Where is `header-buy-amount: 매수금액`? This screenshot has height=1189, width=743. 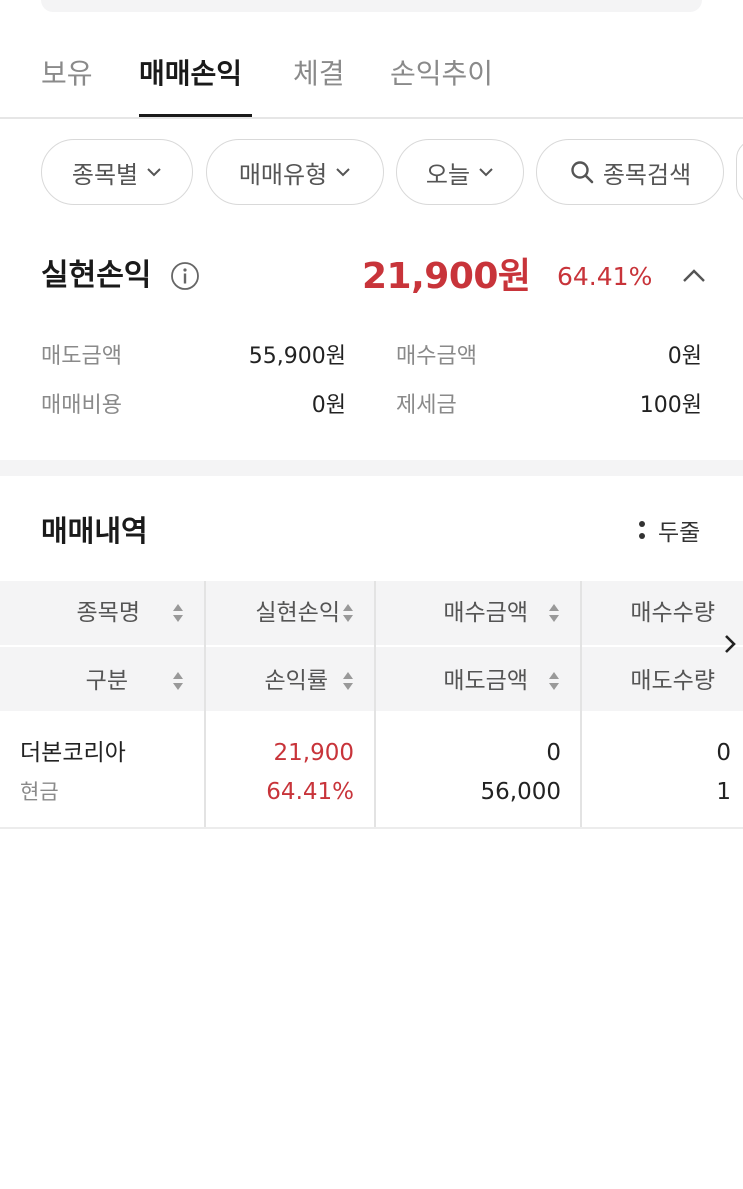
header-buy-amount: 매수금액 is located at coordinates (459, 613).